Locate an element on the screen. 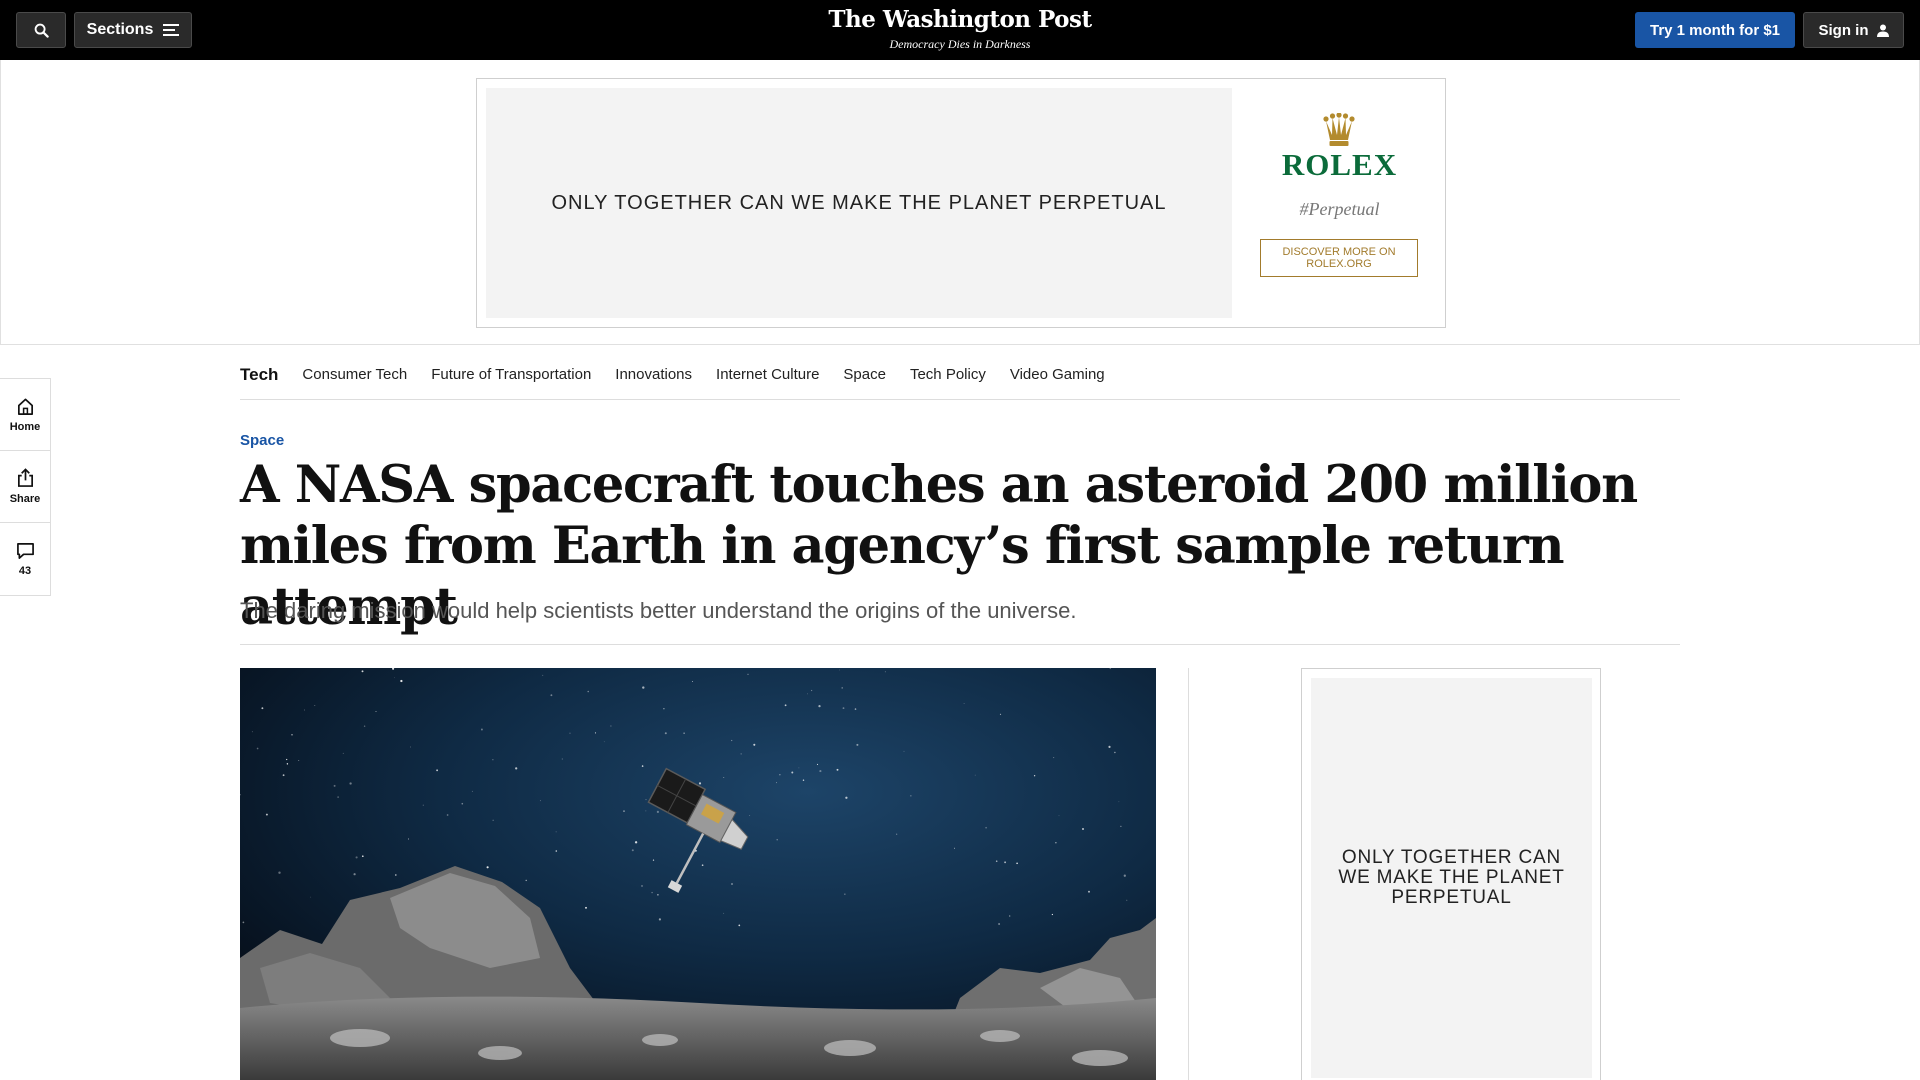 The width and height of the screenshot is (1920, 1080). site-logo: The Washington Post is located at coordinates (960, 19).